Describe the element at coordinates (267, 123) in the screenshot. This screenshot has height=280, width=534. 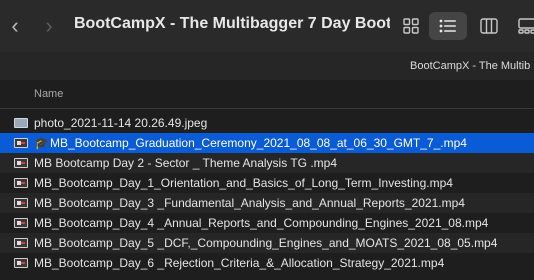
I see `file-row: photo_2021-11-14 20.26.49.jpeg` at that location.